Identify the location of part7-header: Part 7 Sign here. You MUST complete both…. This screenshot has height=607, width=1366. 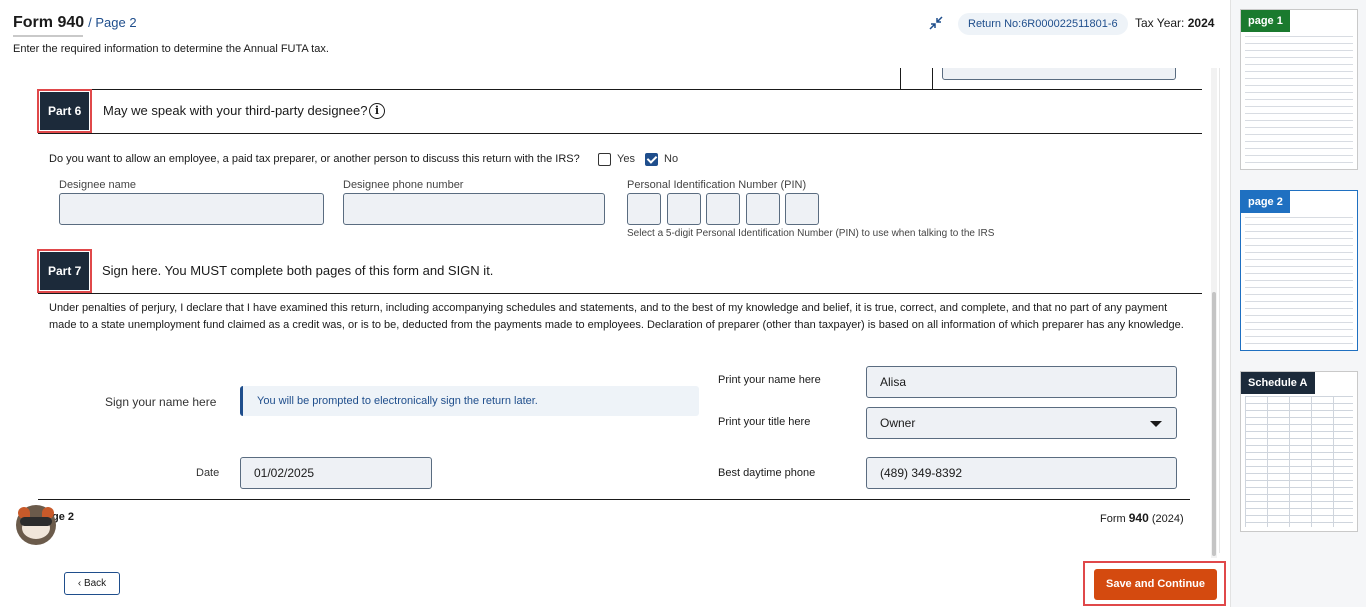
(619, 271).